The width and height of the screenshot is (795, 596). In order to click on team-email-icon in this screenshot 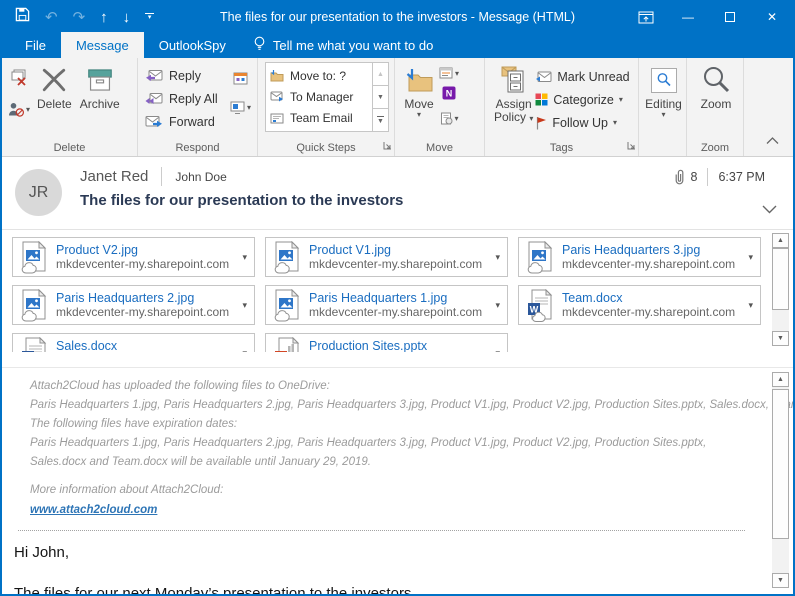, I will do `click(277, 118)`.